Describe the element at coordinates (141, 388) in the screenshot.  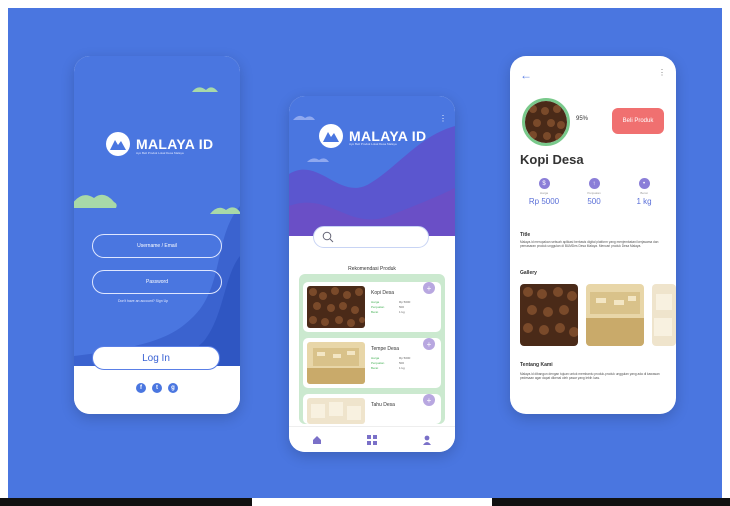
I see `facebook-icon: f` at that location.